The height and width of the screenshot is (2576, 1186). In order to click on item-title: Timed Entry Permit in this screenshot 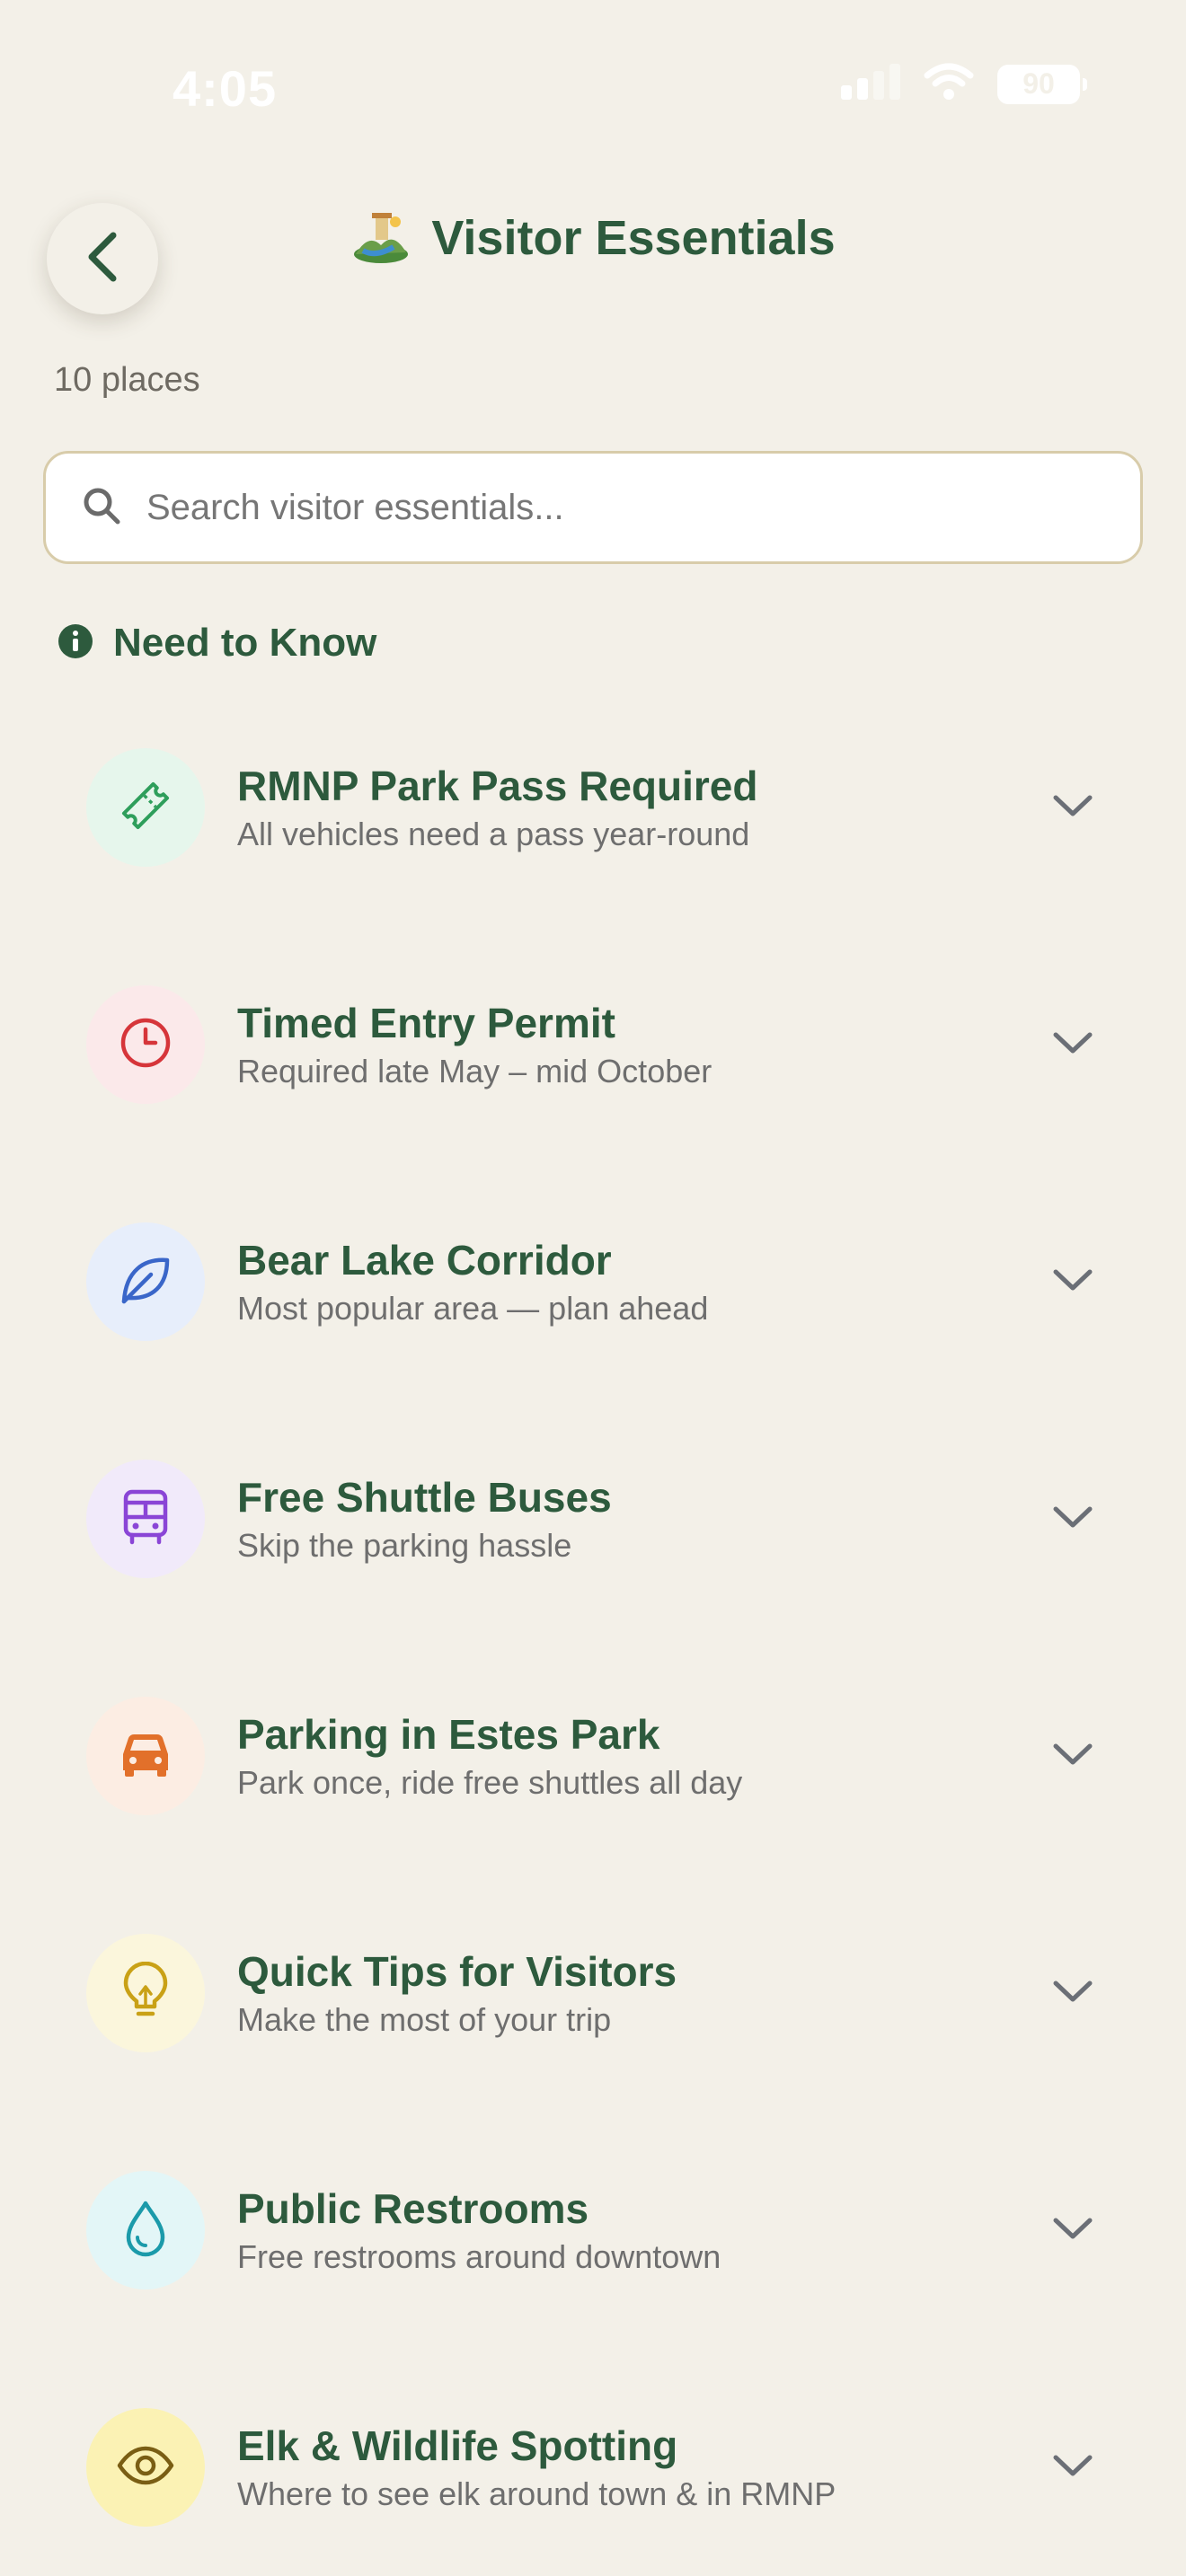, I will do `click(426, 1023)`.